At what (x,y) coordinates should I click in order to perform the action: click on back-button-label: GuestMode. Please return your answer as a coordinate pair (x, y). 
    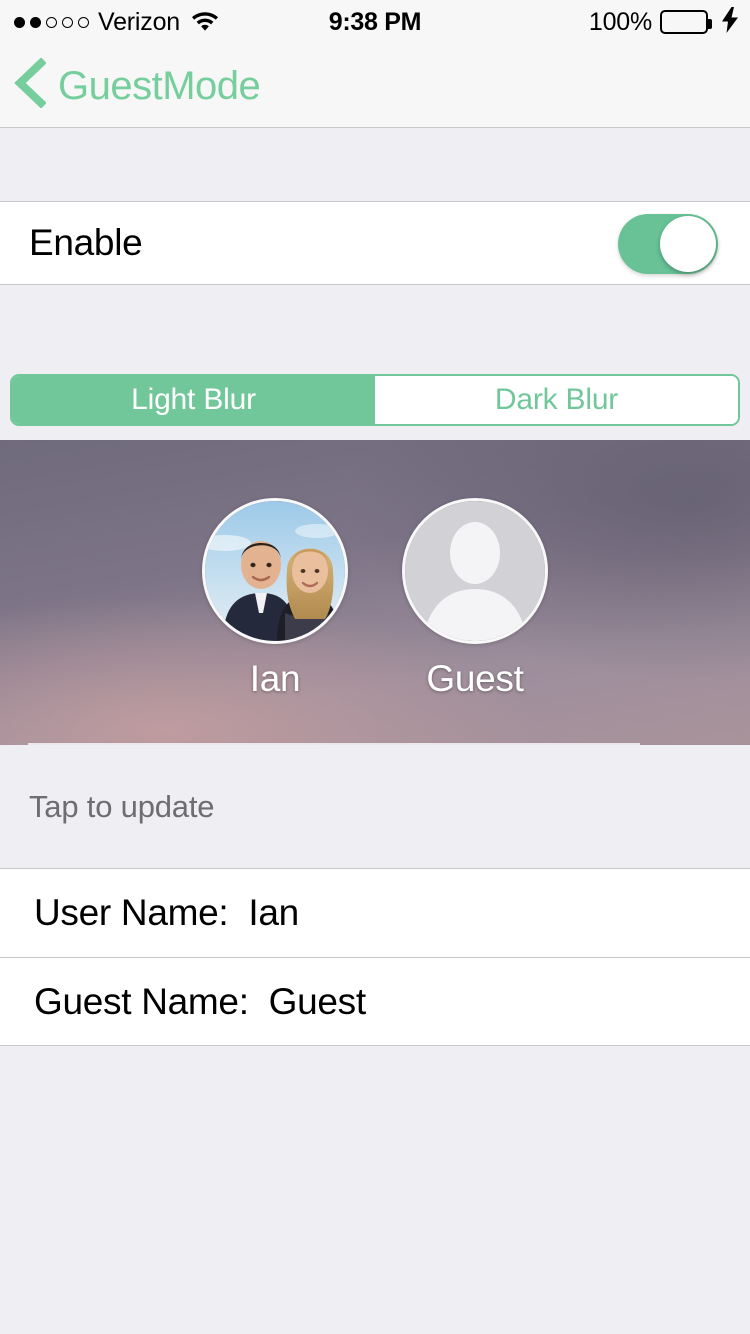
    Looking at the image, I should click on (159, 86).